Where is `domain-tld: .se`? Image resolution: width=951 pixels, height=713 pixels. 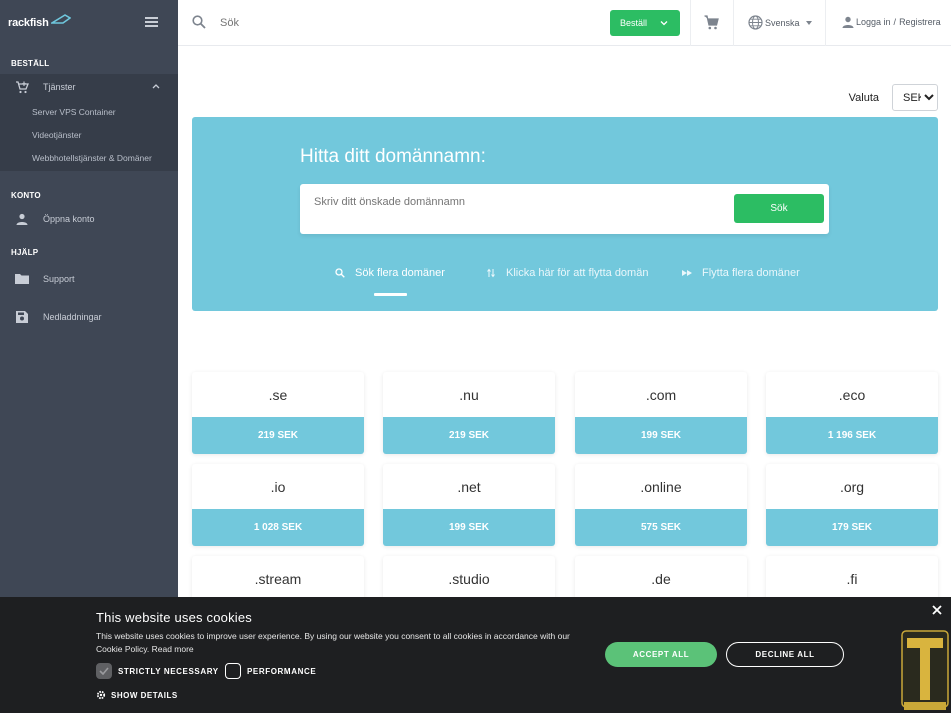
domain-tld: .se is located at coordinates (278, 394).